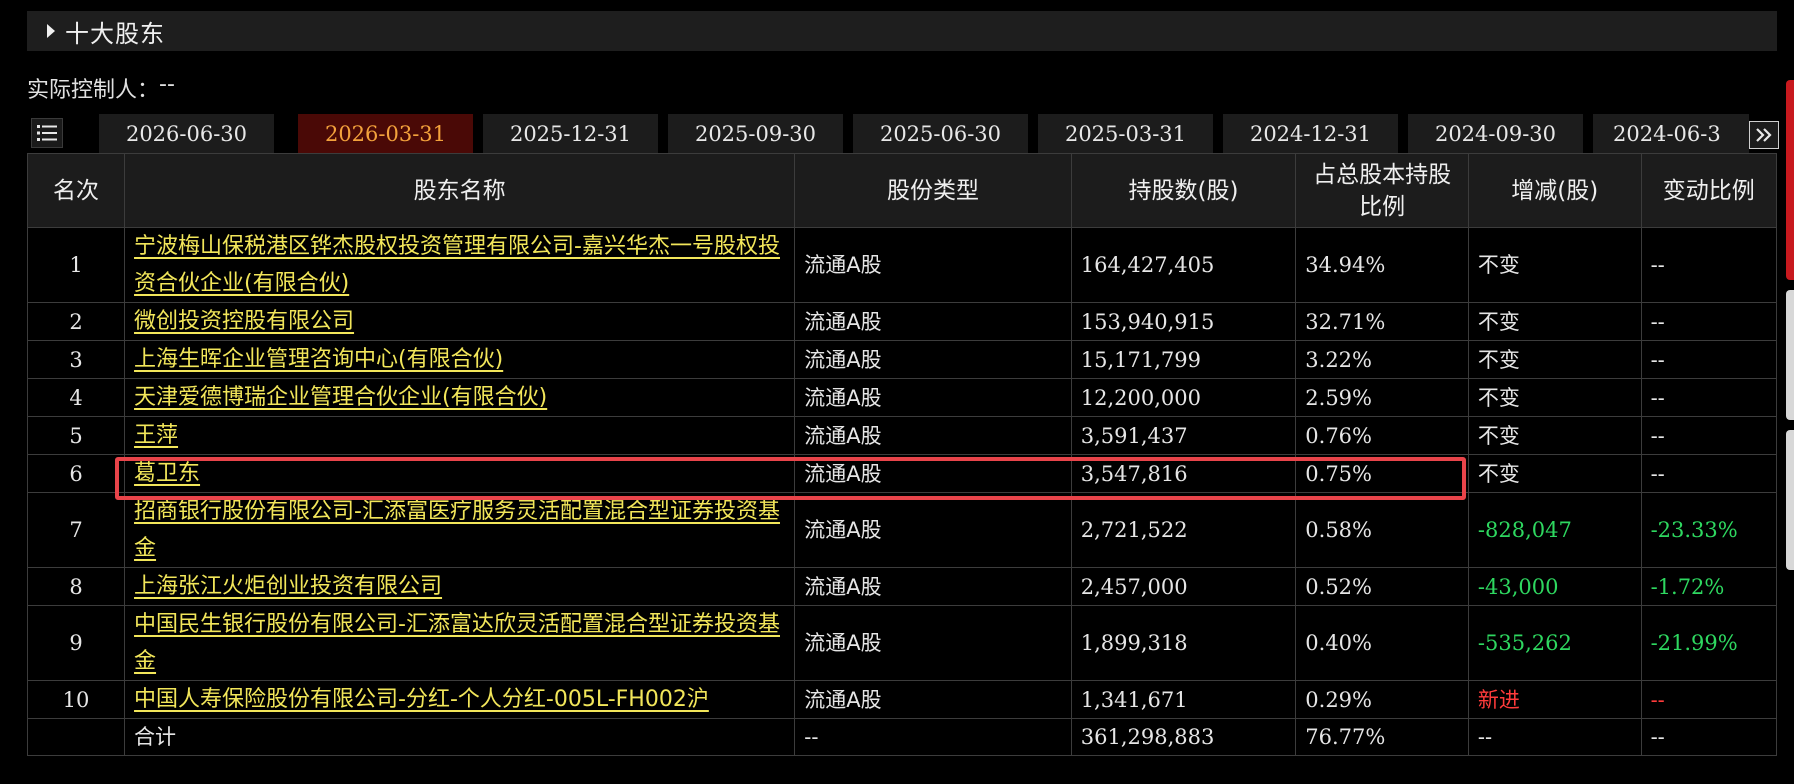 This screenshot has width=1794, height=784. Describe the element at coordinates (1183, 265) in the screenshot. I see `shares-cell: 164,427,405` at that location.